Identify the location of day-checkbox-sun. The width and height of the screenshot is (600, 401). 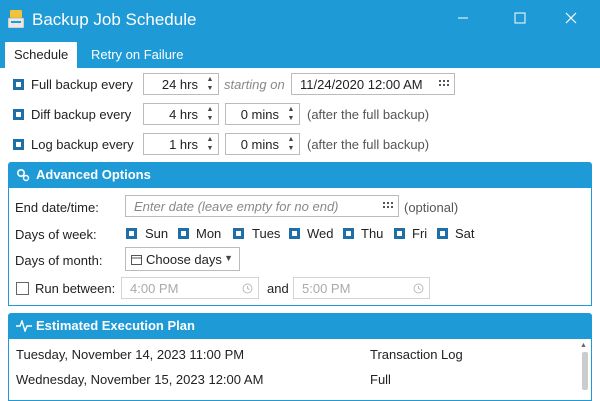
(131, 233).